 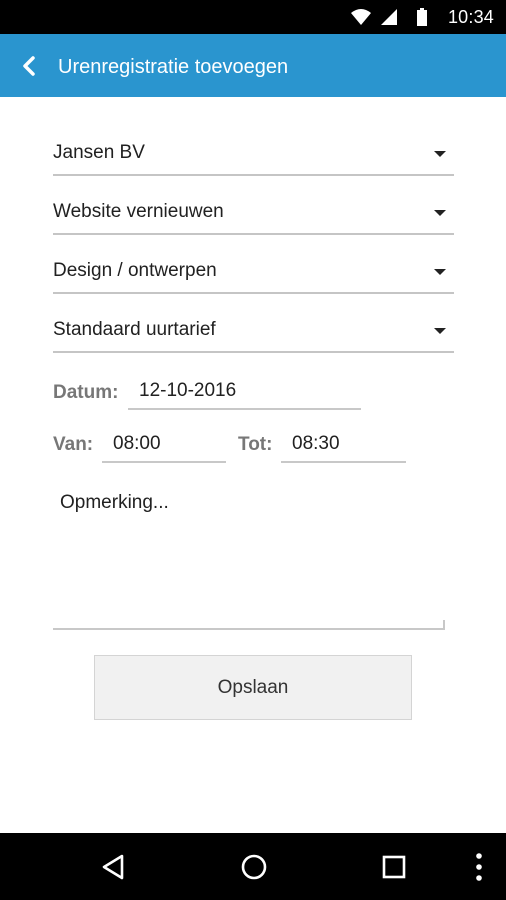 I want to click on client-value: Jansen BV, so click(x=99, y=152).